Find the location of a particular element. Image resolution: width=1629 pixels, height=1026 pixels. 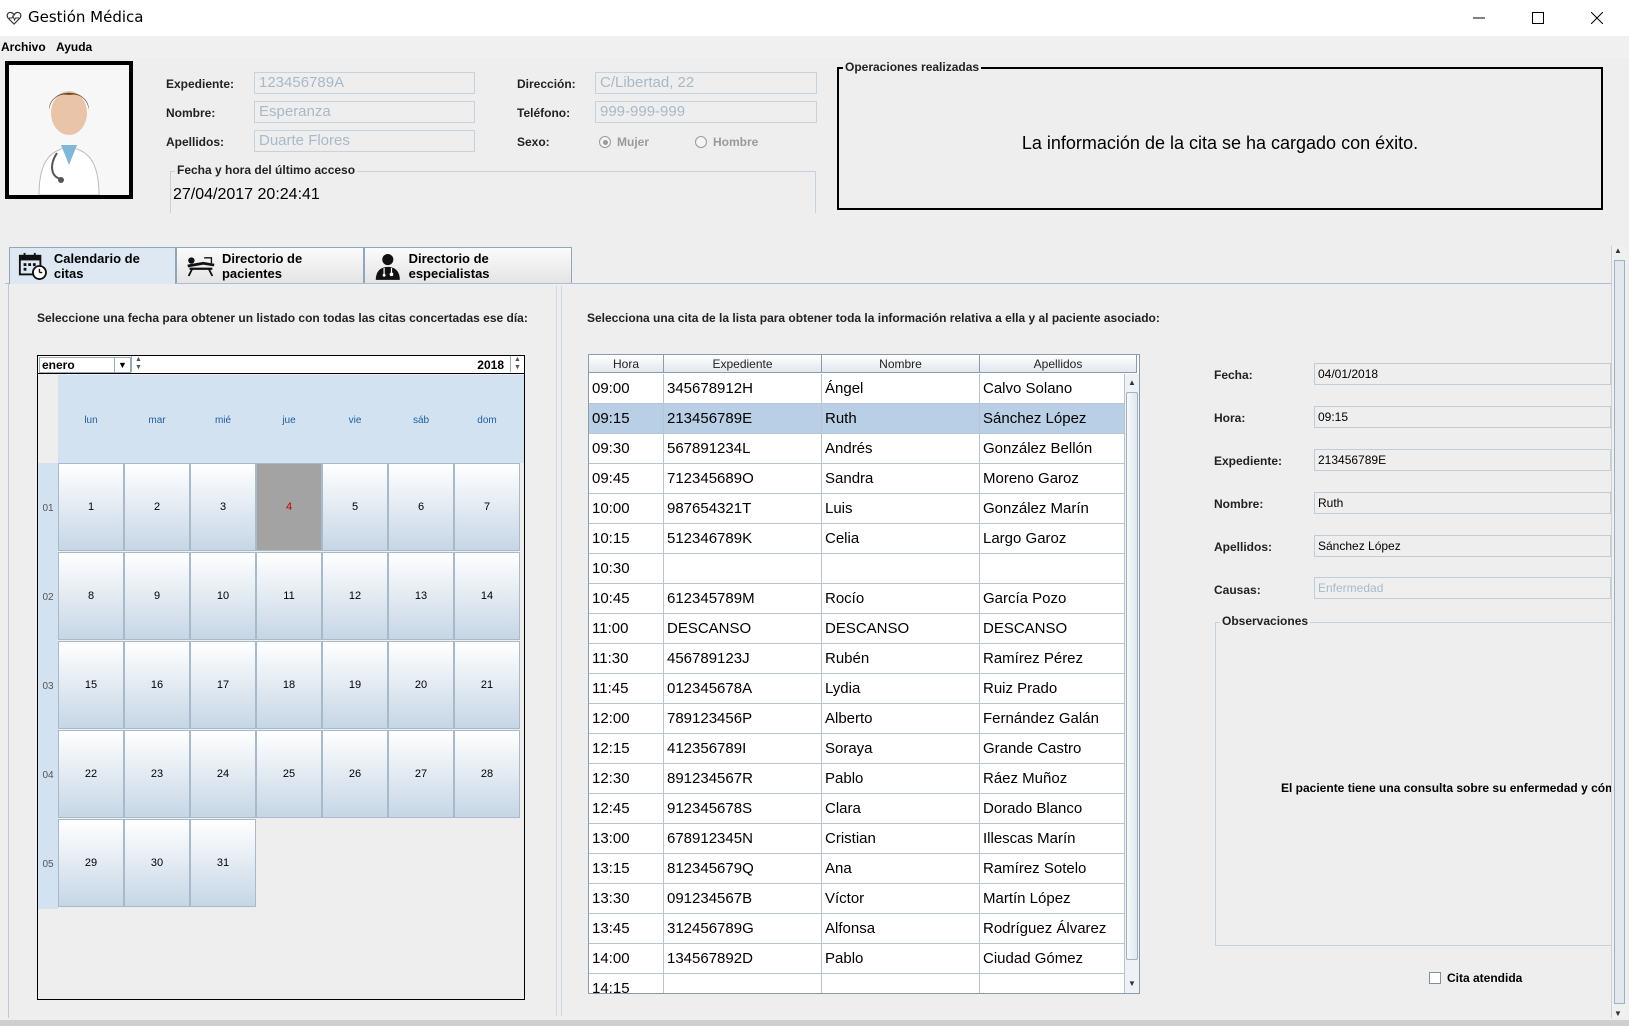

day-cell: 31 is located at coordinates (223, 863).